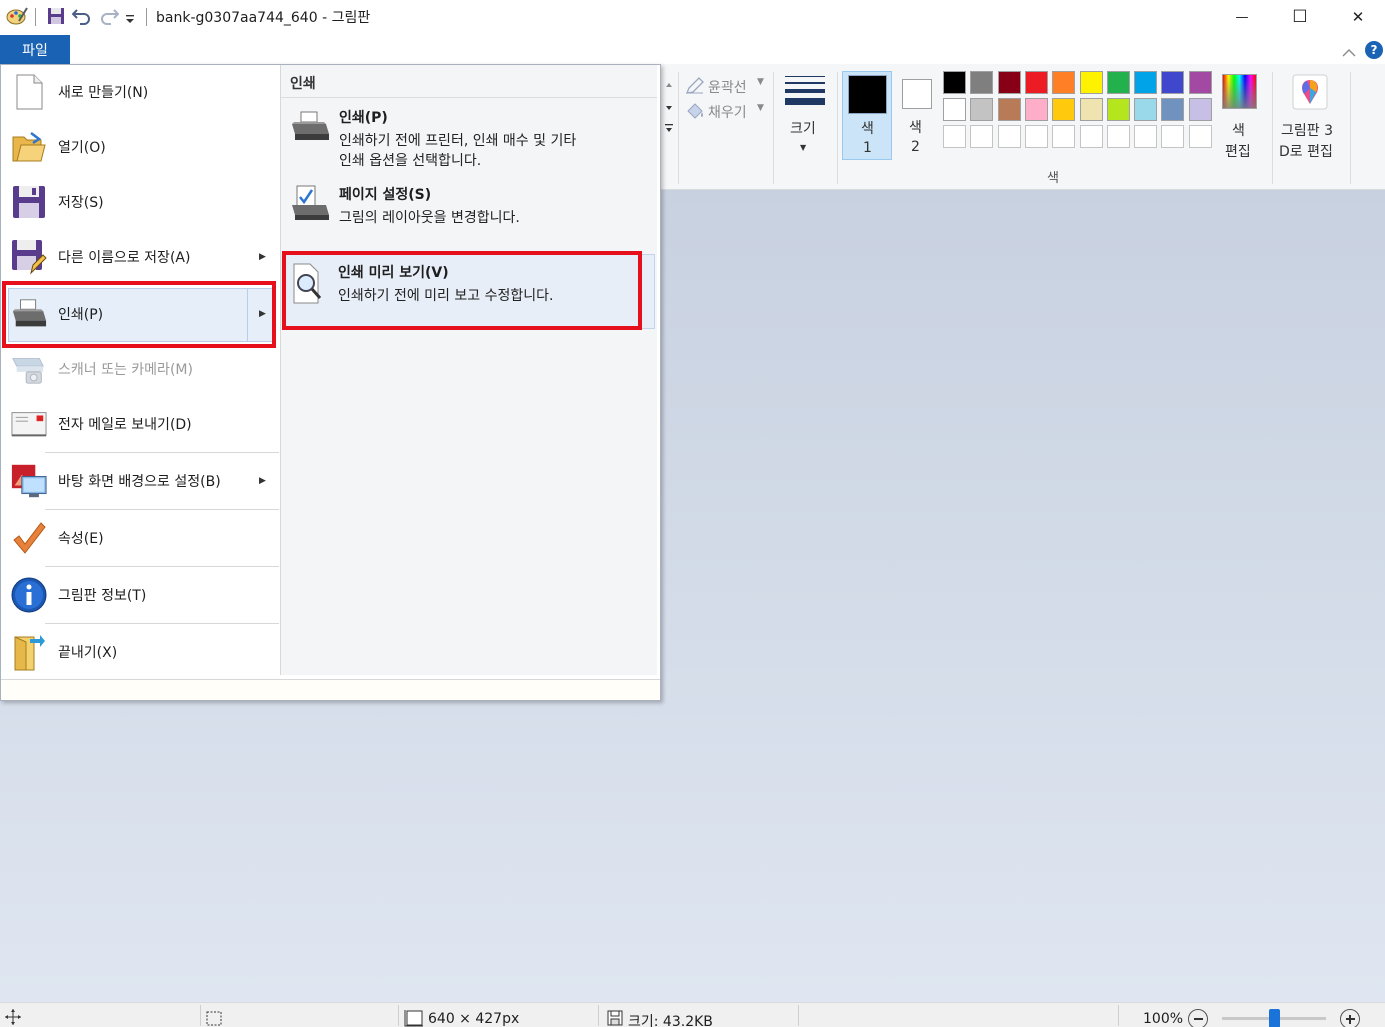 The height and width of the screenshot is (1027, 1385). Describe the element at coordinates (1198, 1018) in the screenshot. I see `zoom-out-button` at that location.